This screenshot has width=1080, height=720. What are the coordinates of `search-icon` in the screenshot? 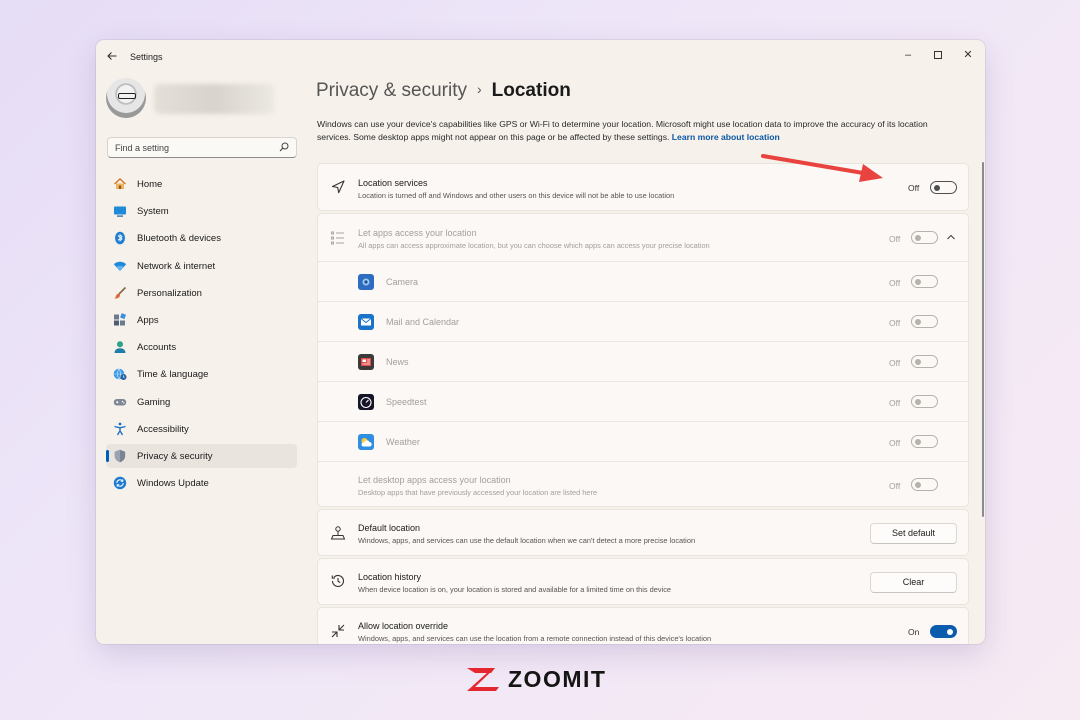 It's located at (284, 147).